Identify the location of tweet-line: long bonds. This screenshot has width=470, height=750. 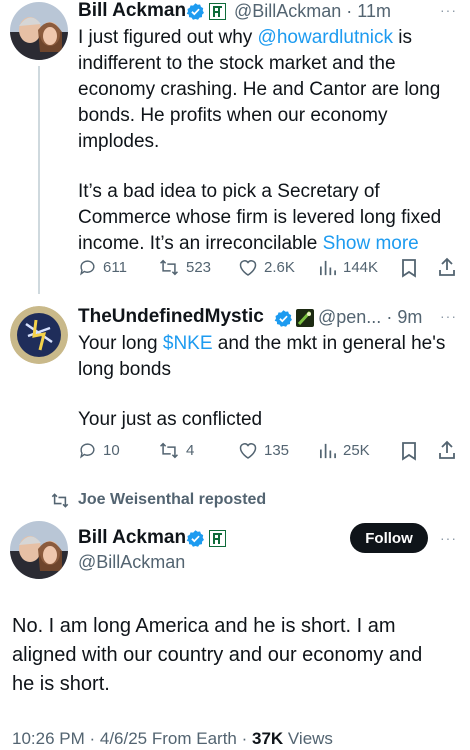
(124, 369).